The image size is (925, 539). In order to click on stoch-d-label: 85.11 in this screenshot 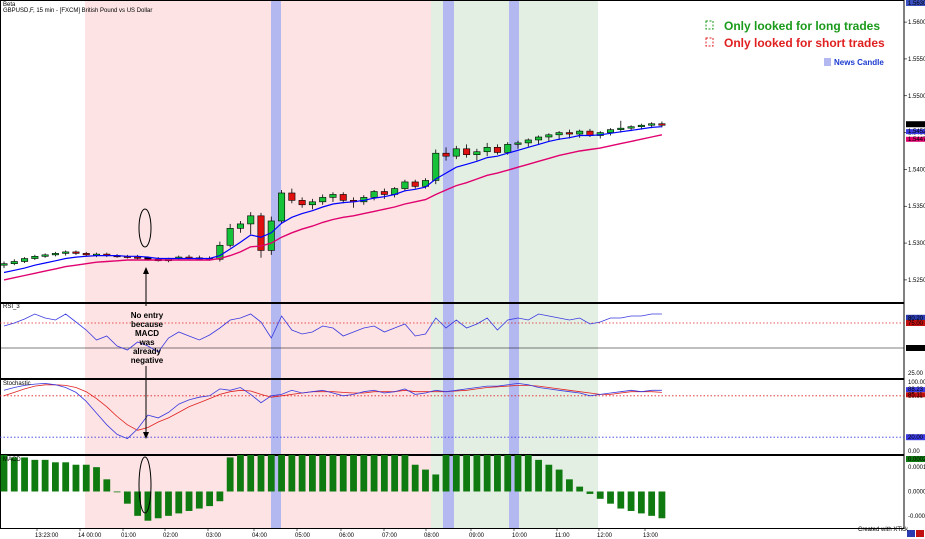, I will do `click(915, 395)`.